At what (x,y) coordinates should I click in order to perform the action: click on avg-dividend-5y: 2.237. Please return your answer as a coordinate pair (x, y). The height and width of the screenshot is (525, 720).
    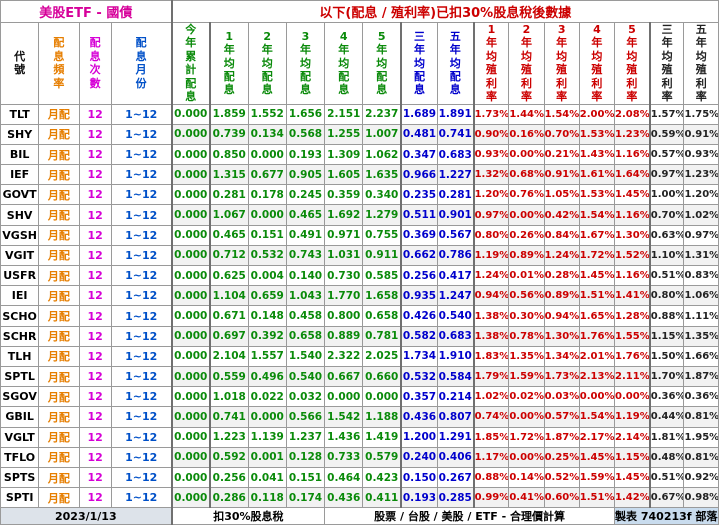
    Looking at the image, I should click on (382, 114).